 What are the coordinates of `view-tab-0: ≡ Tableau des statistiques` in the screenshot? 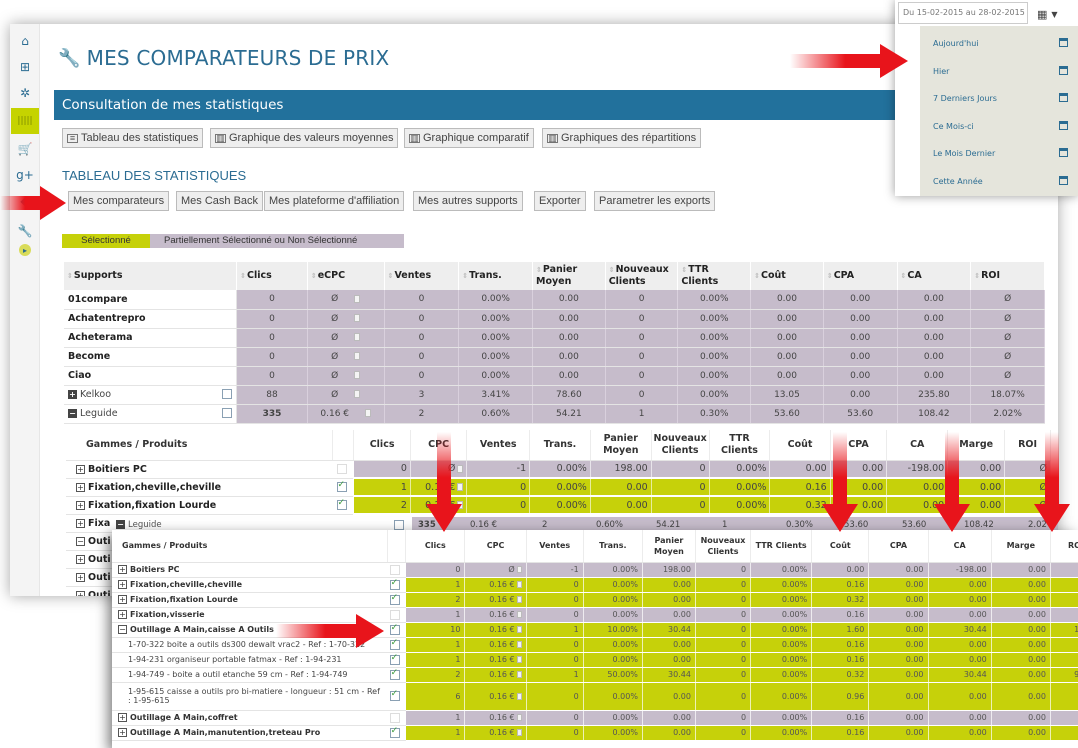 It's located at (133, 138).